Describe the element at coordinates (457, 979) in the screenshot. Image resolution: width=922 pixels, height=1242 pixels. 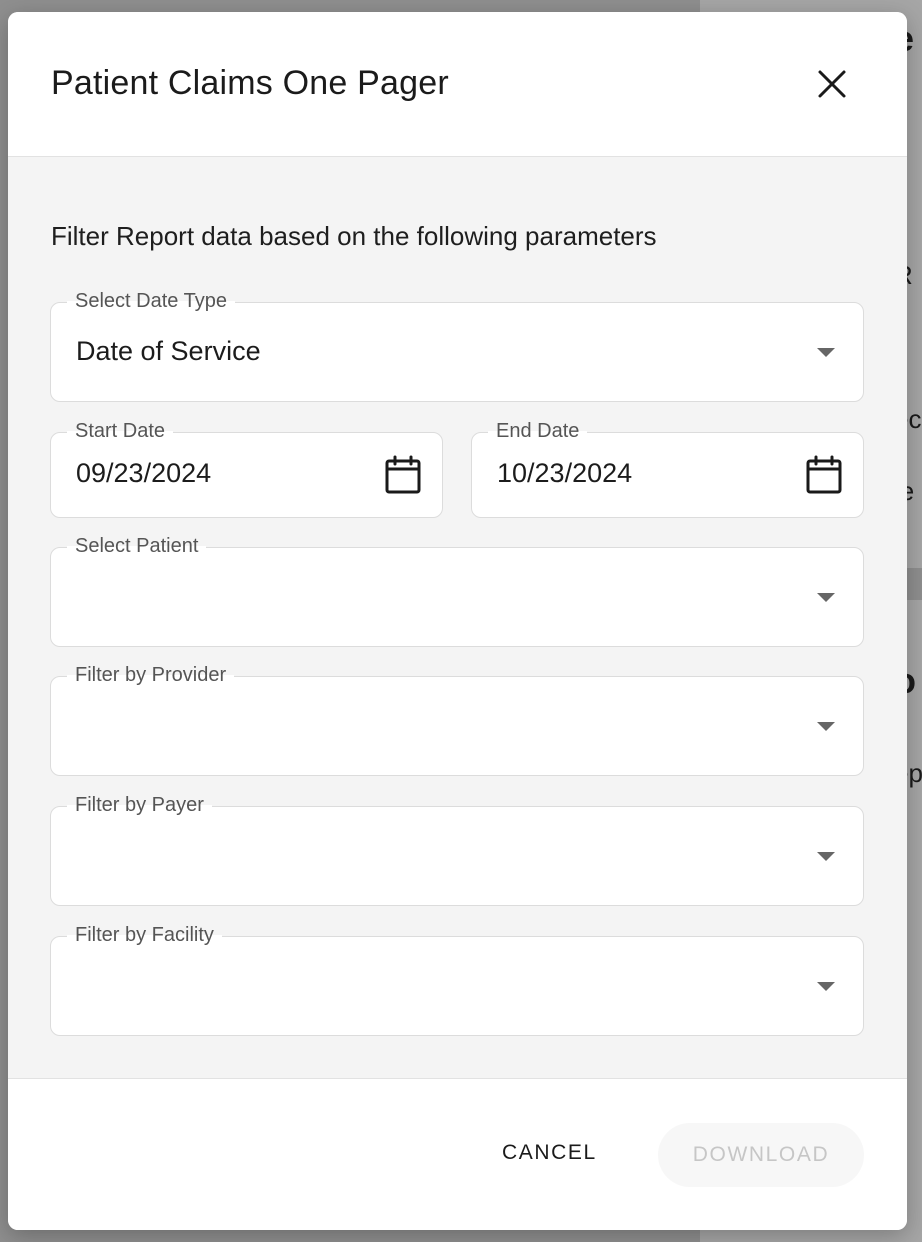
I see `facility-select: Filter by Facility` at that location.